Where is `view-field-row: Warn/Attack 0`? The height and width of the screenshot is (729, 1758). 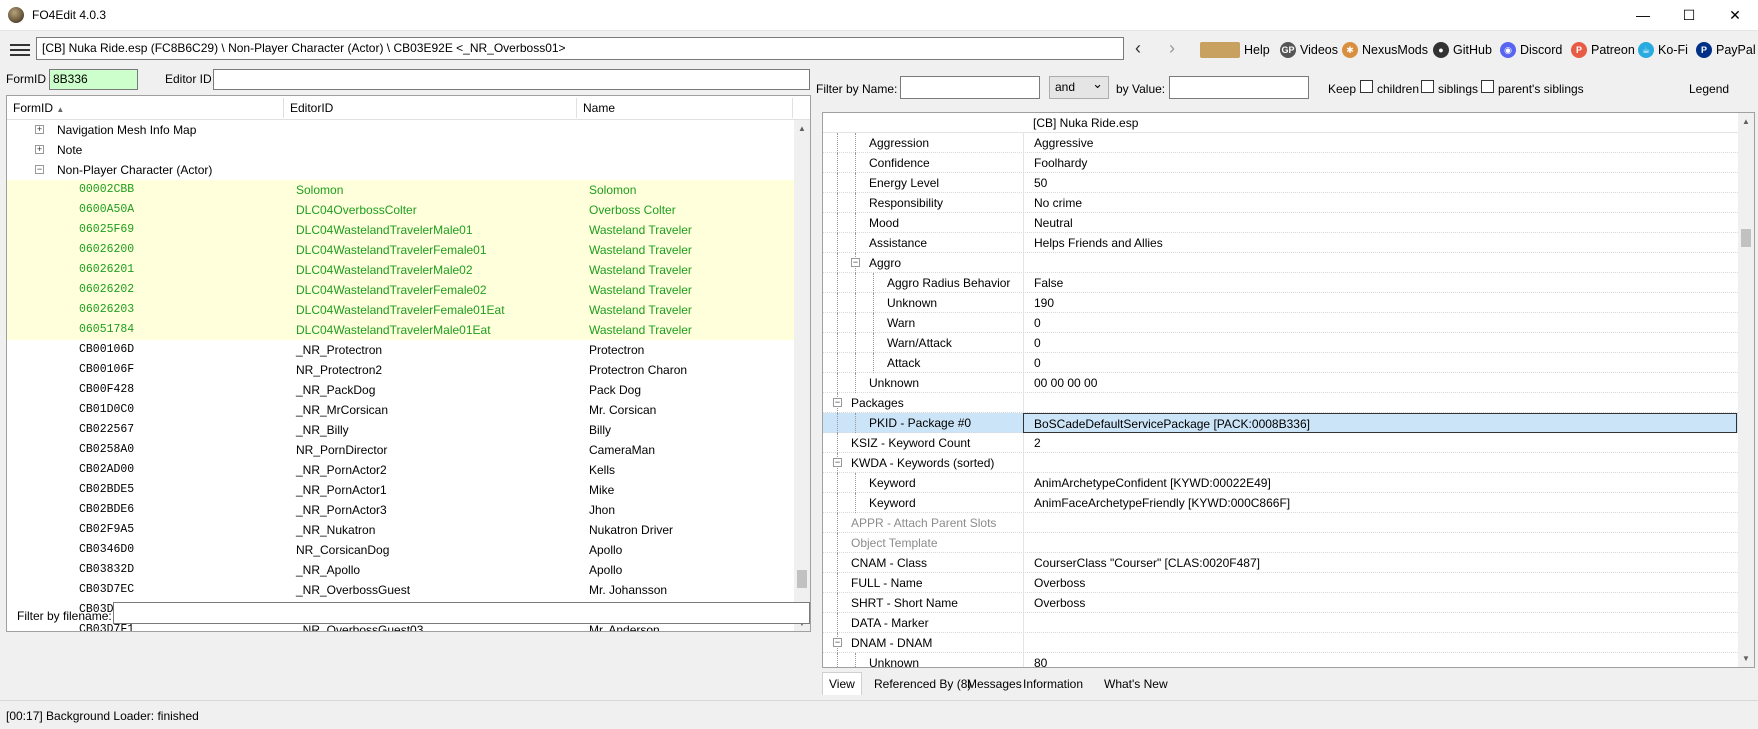 view-field-row: Warn/Attack 0 is located at coordinates (1288, 343).